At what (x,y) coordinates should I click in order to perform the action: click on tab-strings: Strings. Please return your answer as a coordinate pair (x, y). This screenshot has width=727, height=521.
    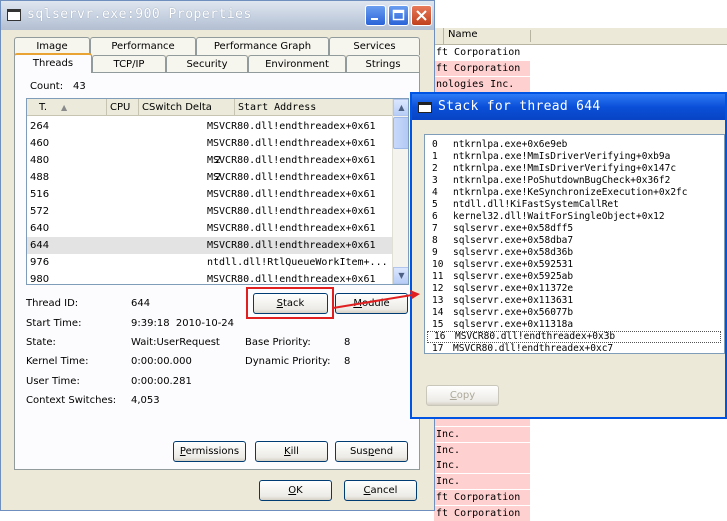
    Looking at the image, I should click on (383, 64).